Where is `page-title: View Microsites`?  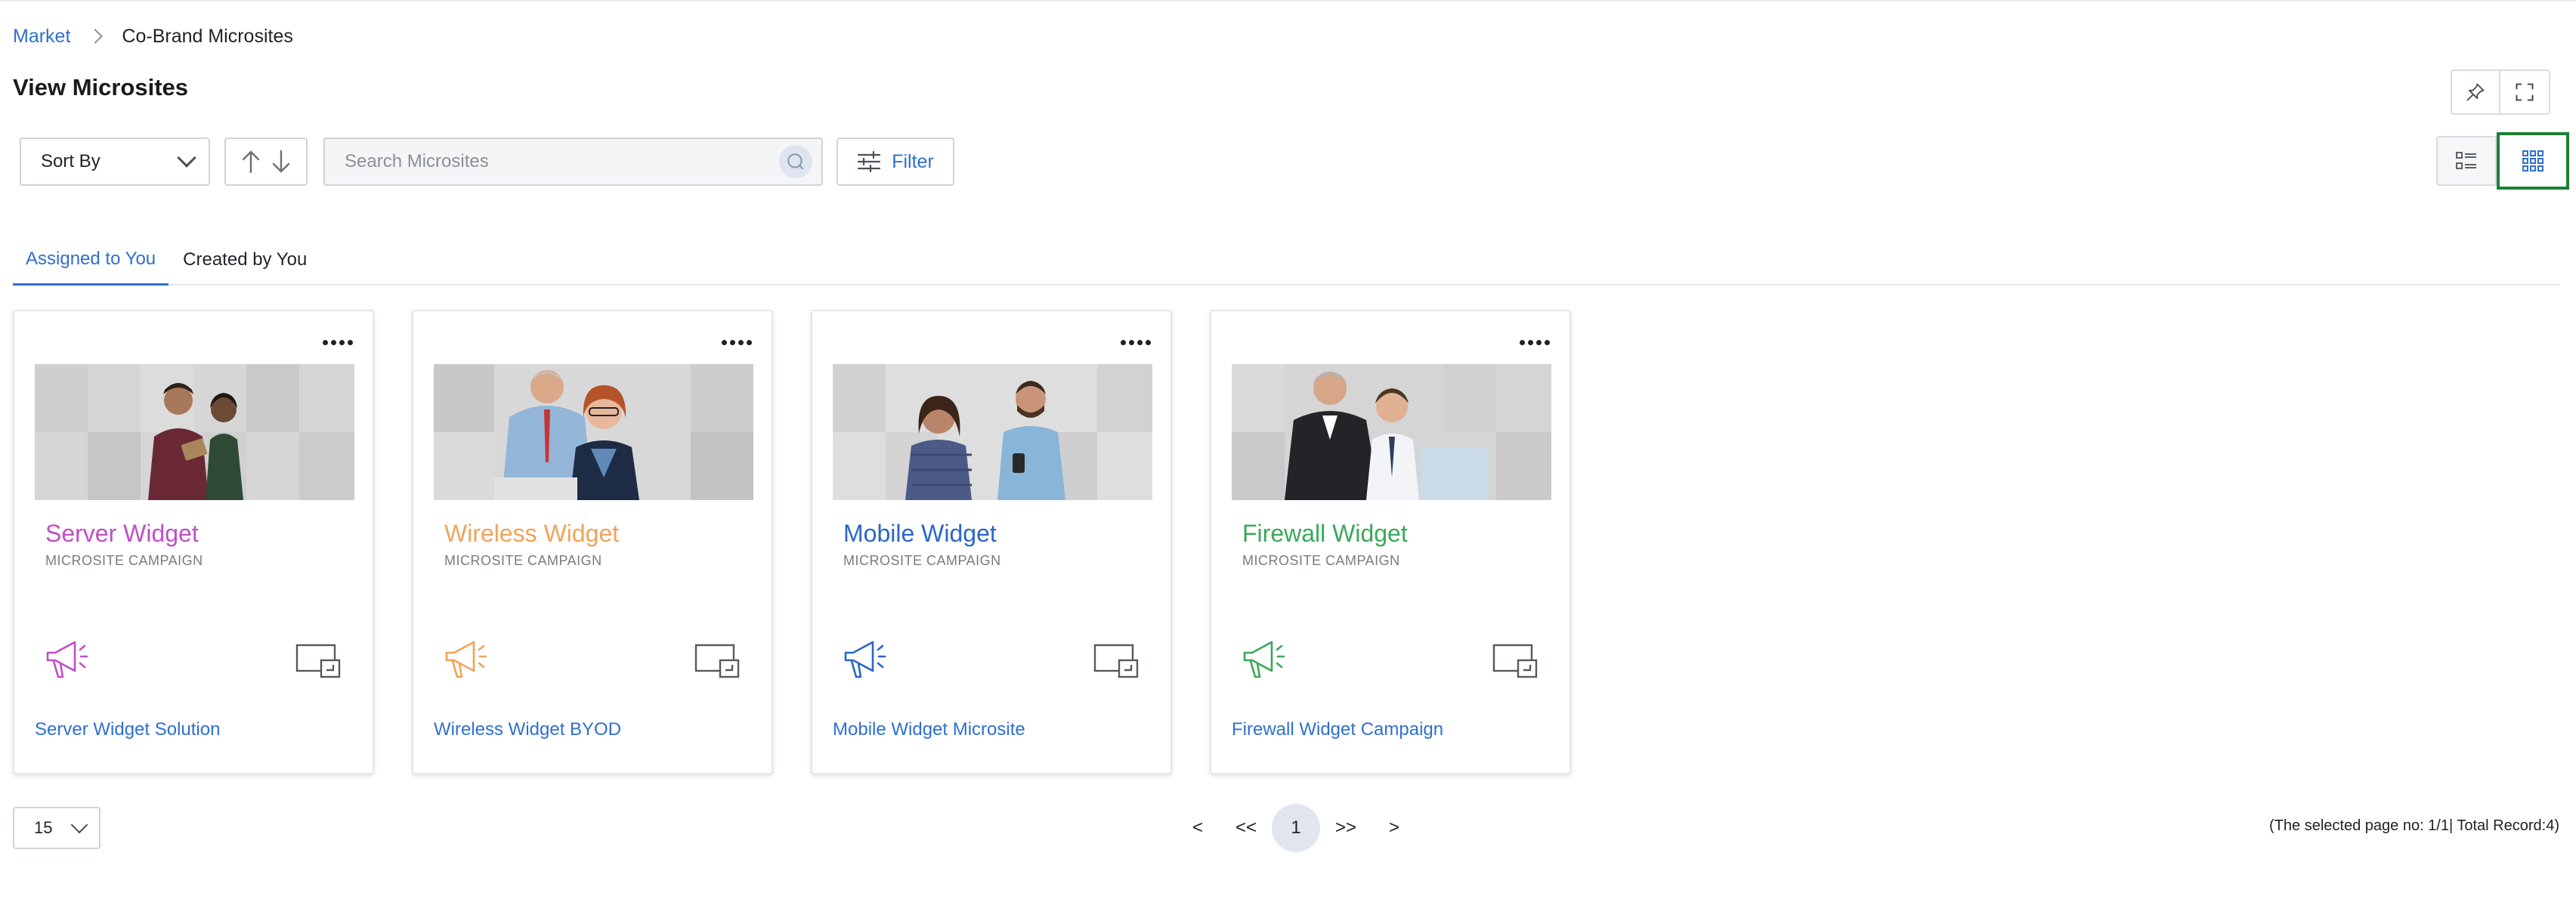 page-title: View Microsites is located at coordinates (101, 87).